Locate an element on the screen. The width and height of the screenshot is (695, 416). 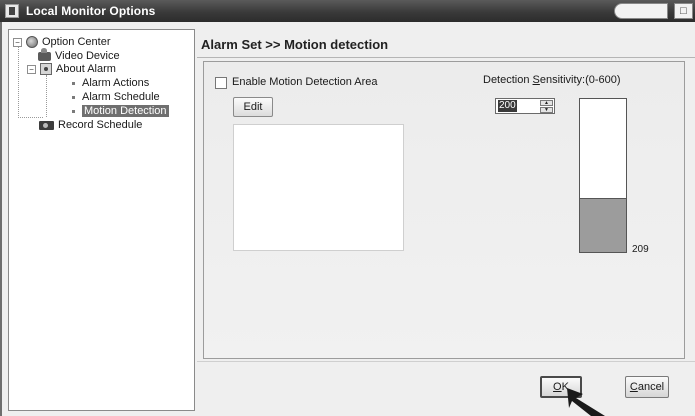
tree-item-alarm-schedule: Alarm Schedule is located at coordinates (116, 97).